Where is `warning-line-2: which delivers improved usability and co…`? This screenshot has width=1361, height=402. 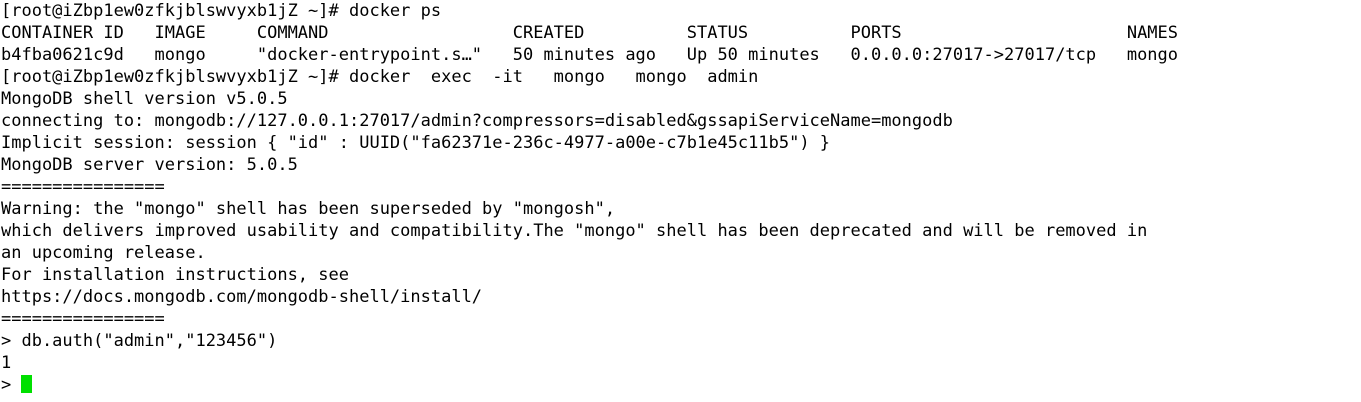
warning-line-2: which delivers improved usability and co… is located at coordinates (574, 231).